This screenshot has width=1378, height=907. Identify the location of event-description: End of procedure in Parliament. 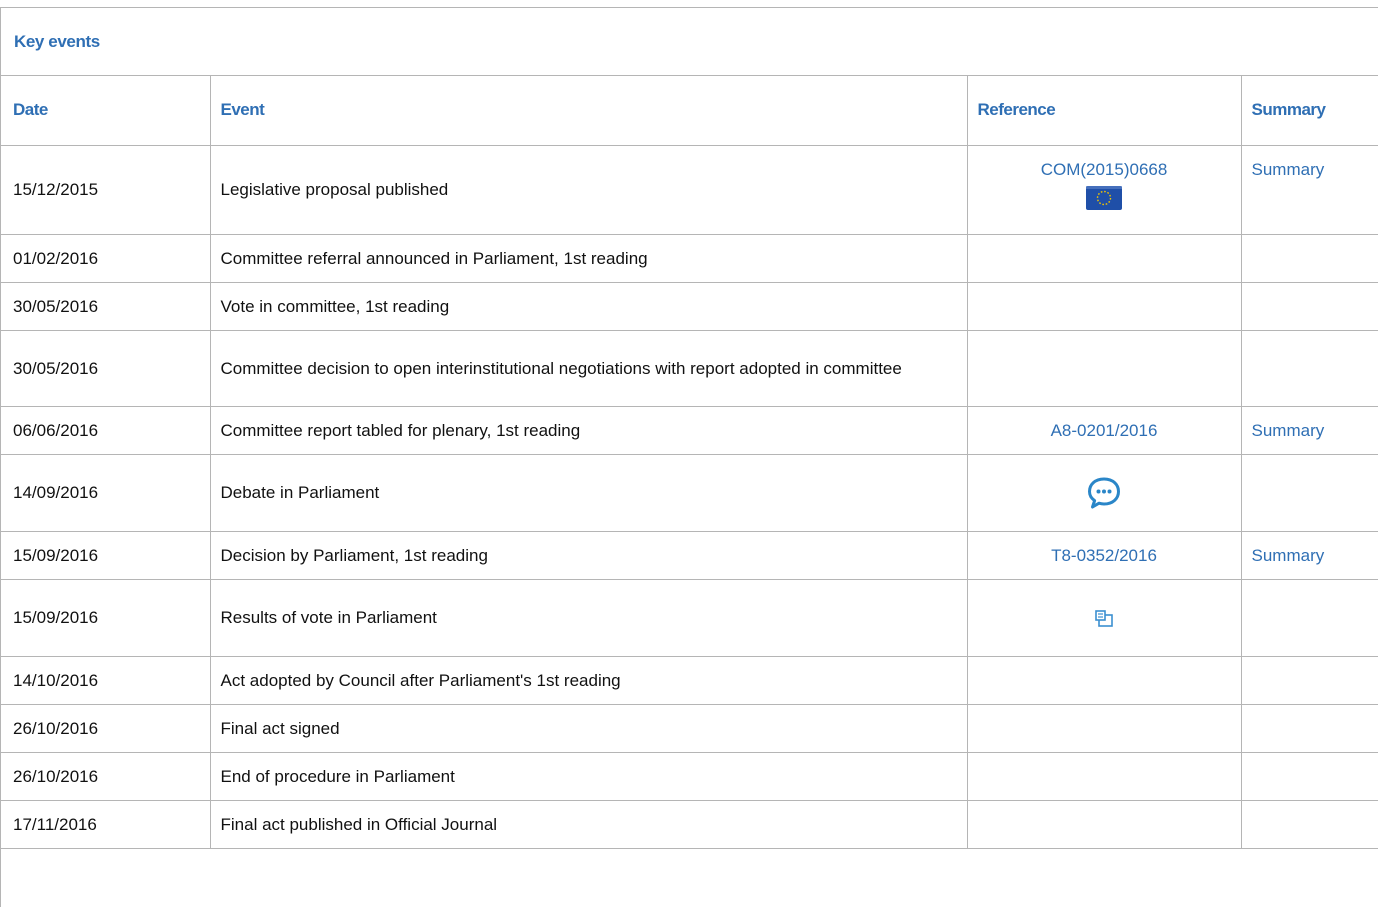
(588, 776).